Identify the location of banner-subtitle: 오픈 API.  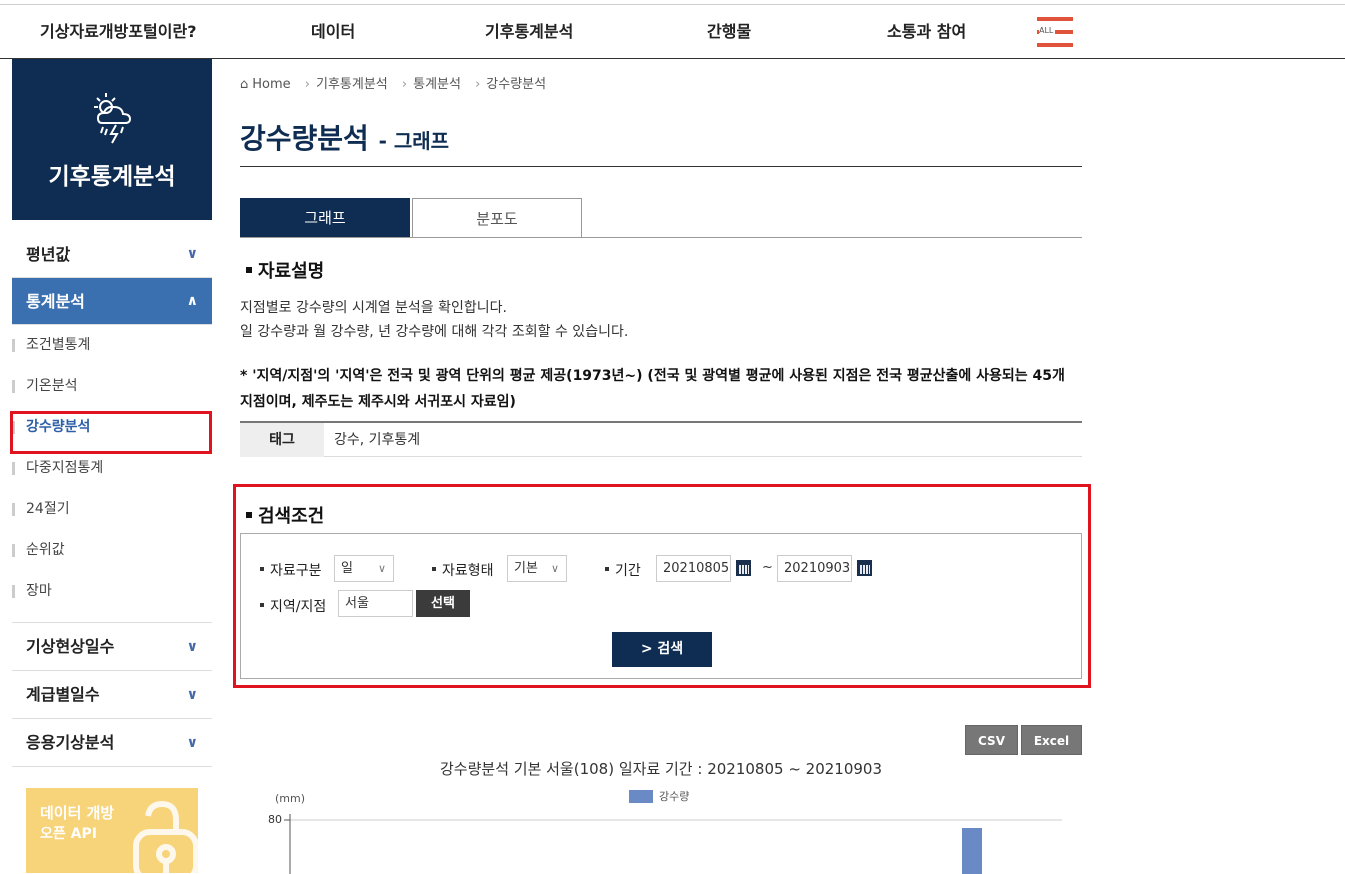
(68, 834).